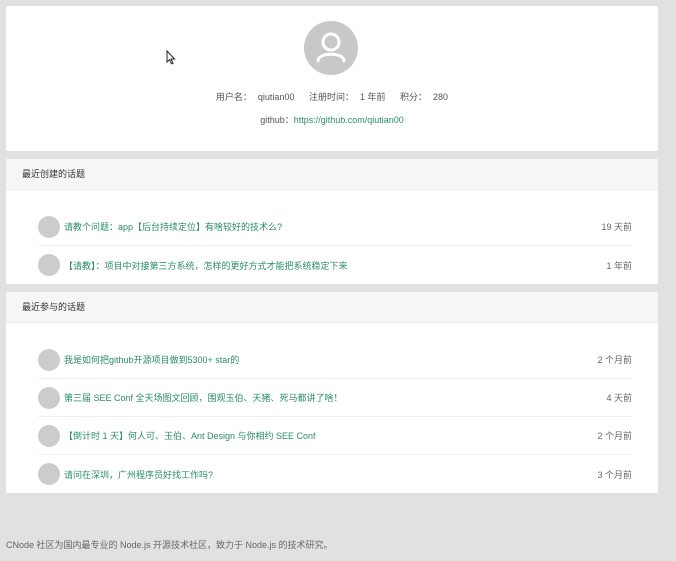 Image resolution: width=676 pixels, height=561 pixels. What do you see at coordinates (330, 265) in the screenshot?
I see `topic-title-link: 【请教】：项目中对接第三方系统，怎样的更好方式才能把系统稳定下来` at bounding box center [330, 265].